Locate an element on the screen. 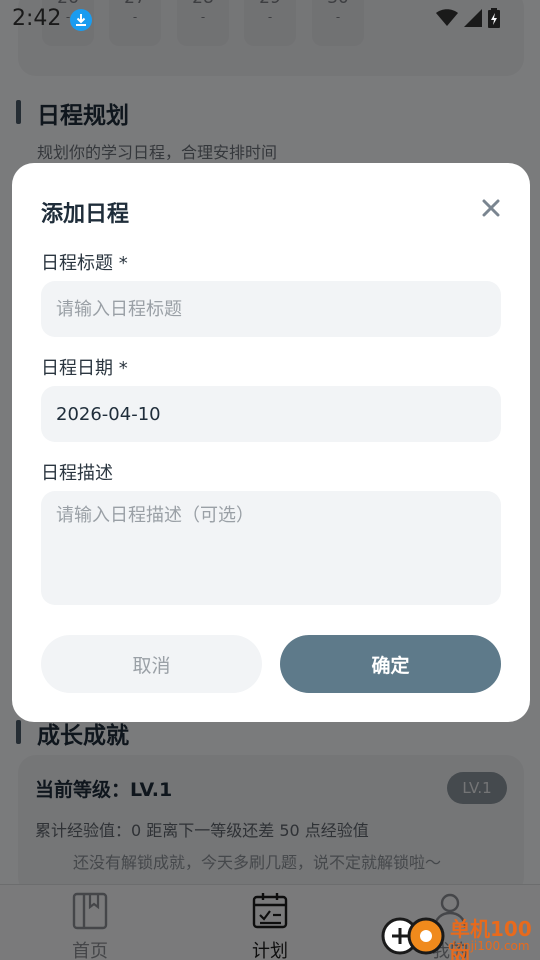  status-time: 2:42 is located at coordinates (37, 18).